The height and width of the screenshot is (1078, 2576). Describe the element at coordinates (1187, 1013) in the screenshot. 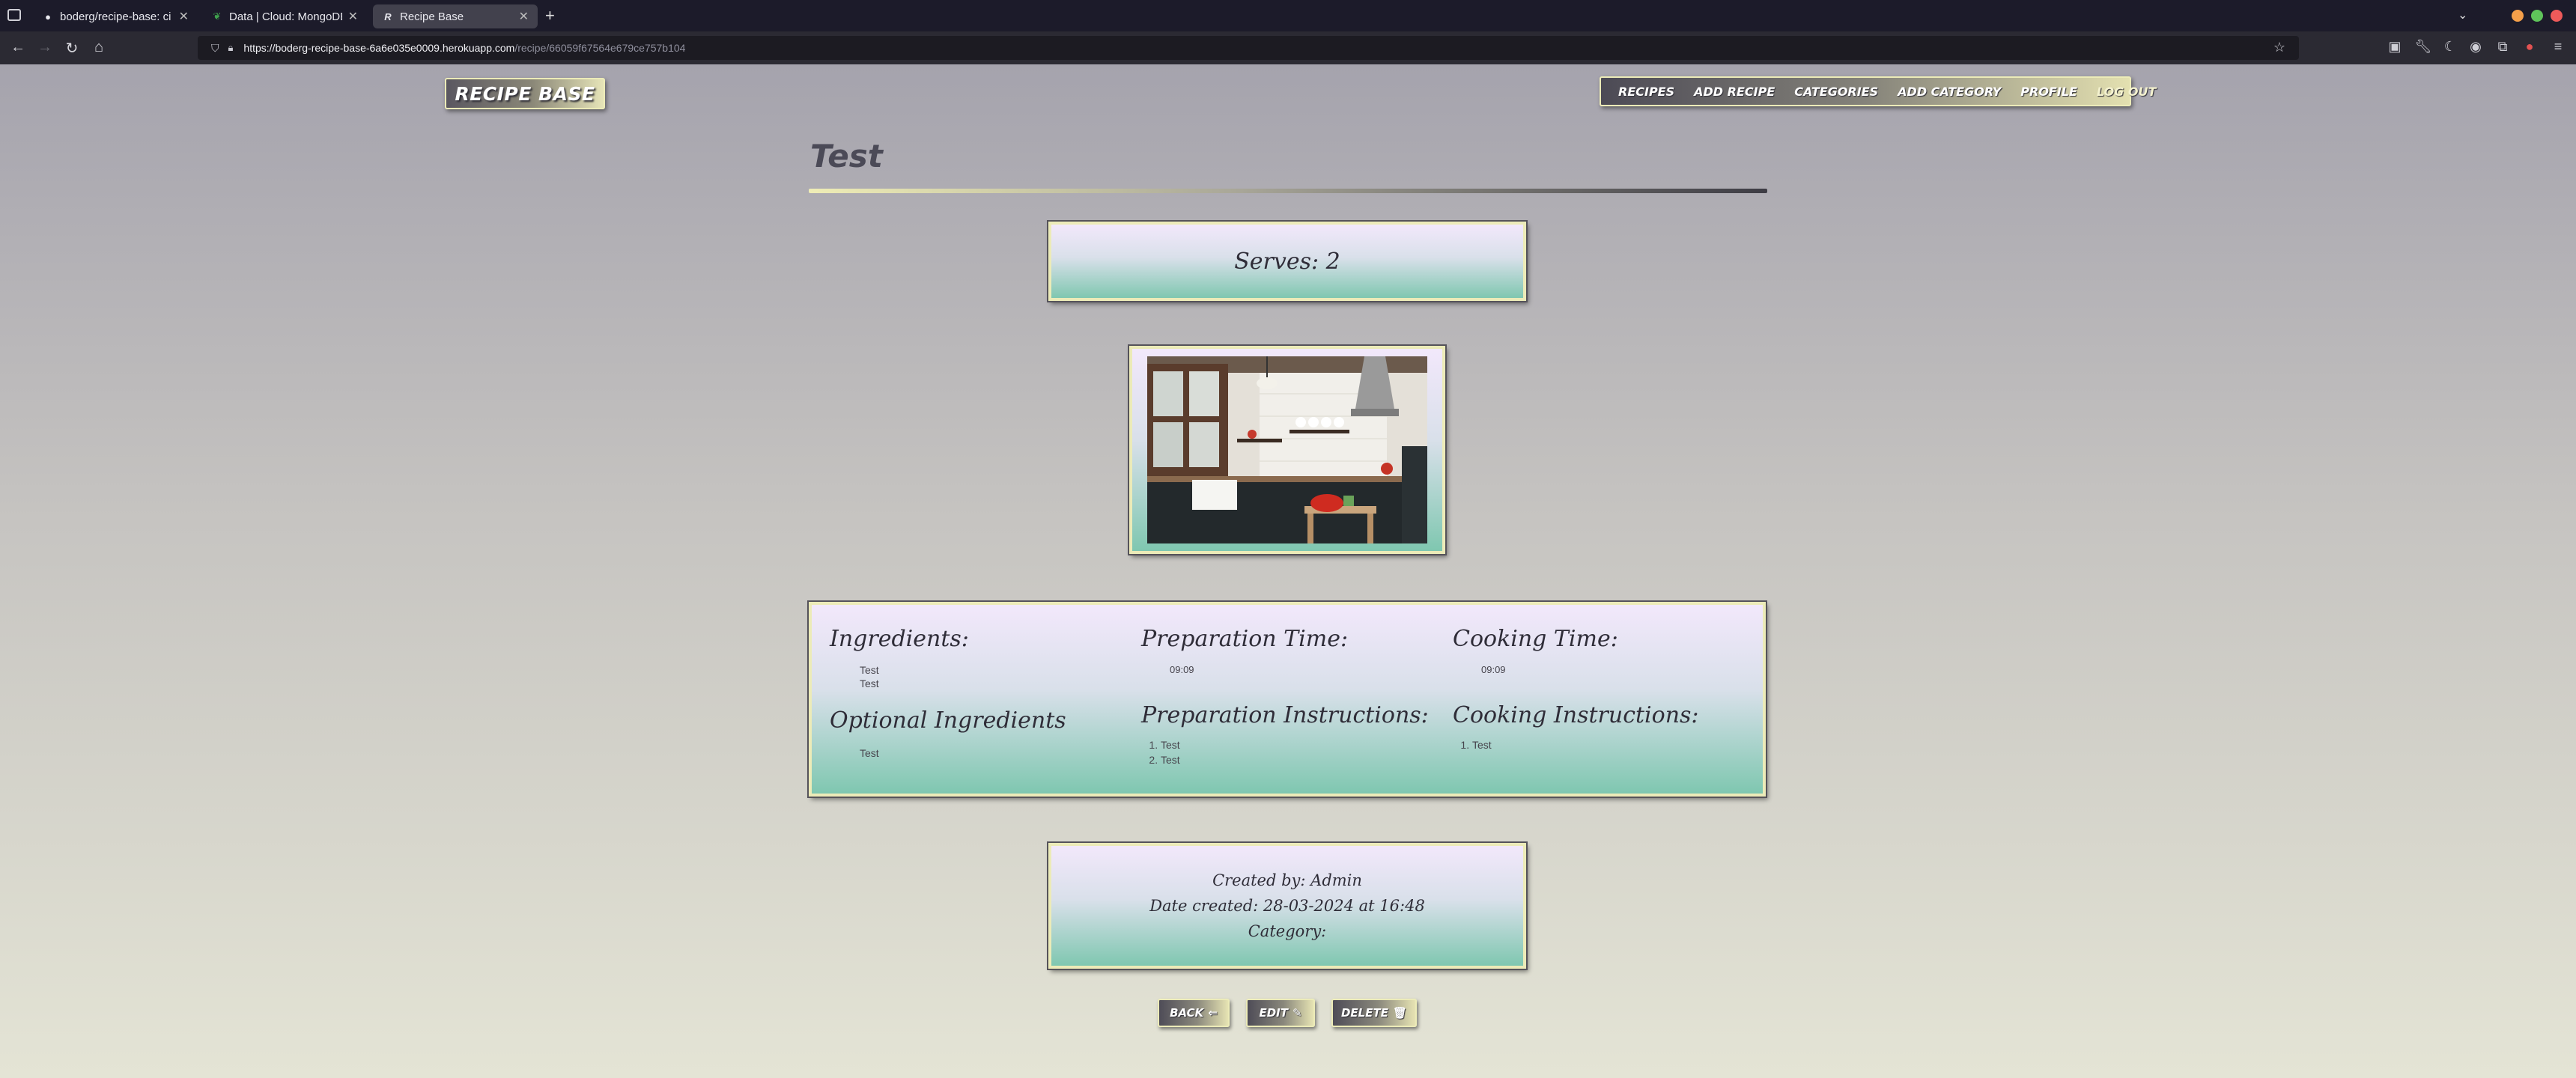

I see `back-button-label: BACK` at that location.